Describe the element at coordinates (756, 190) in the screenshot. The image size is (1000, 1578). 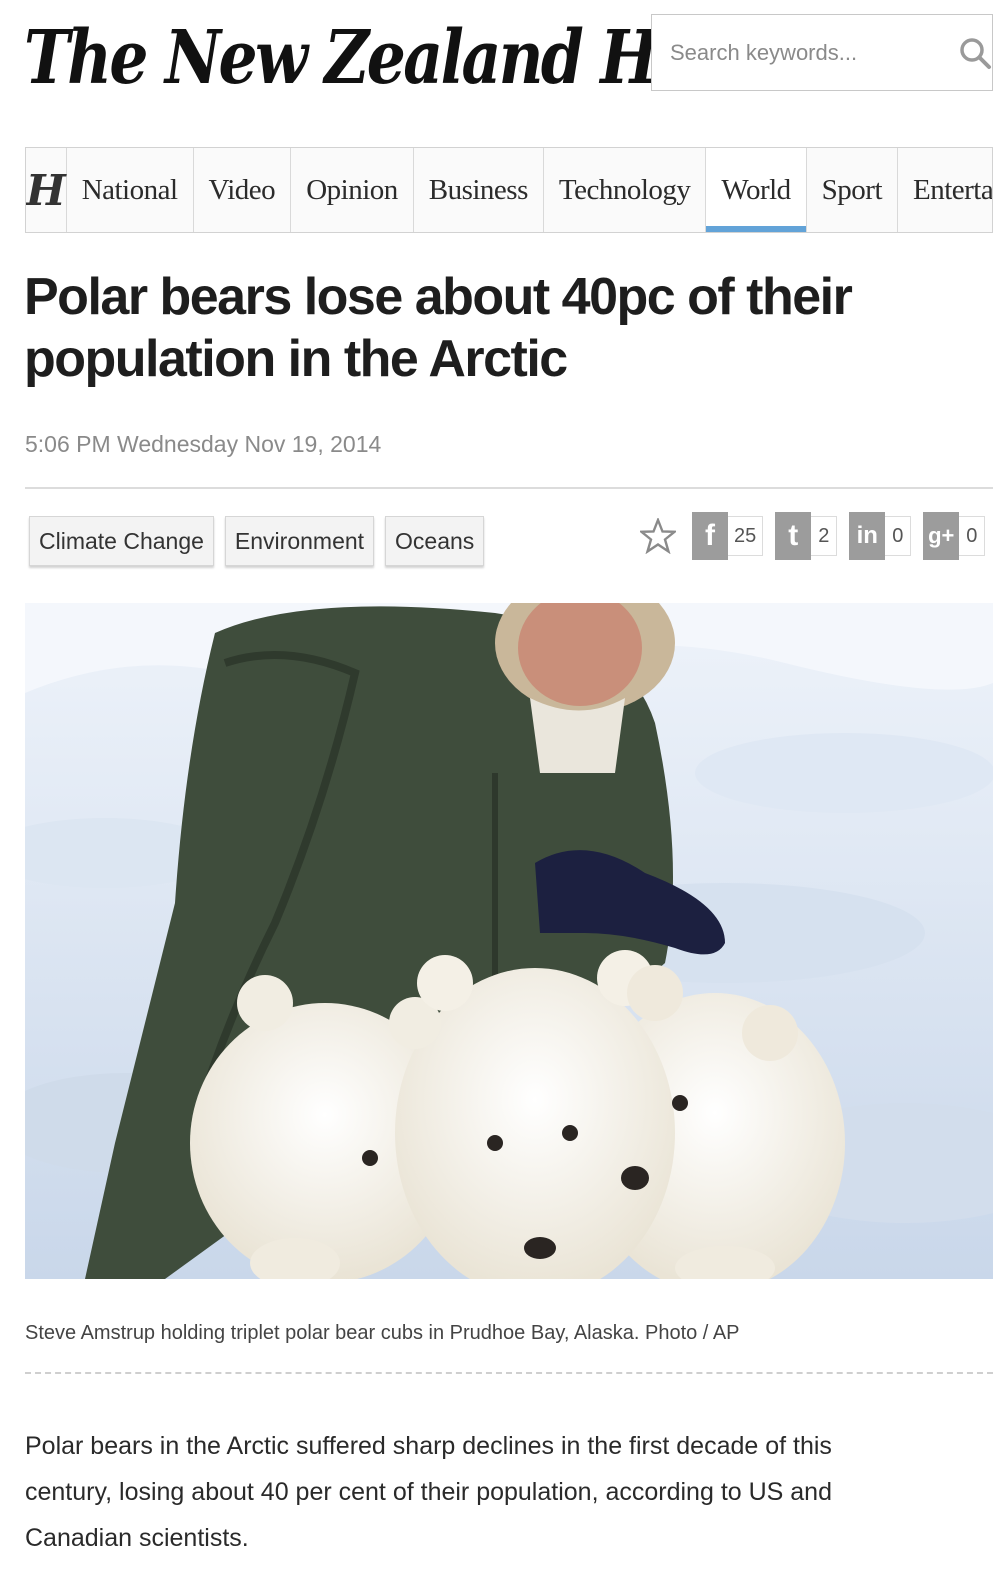
I see `nav-item-world: World` at that location.